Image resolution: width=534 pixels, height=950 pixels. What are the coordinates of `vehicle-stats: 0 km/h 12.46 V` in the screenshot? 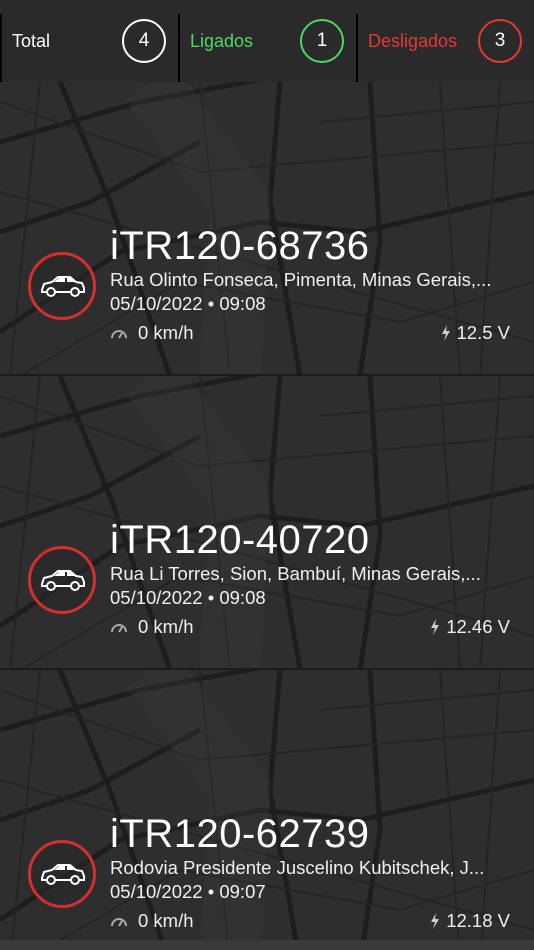 It's located at (310, 627).